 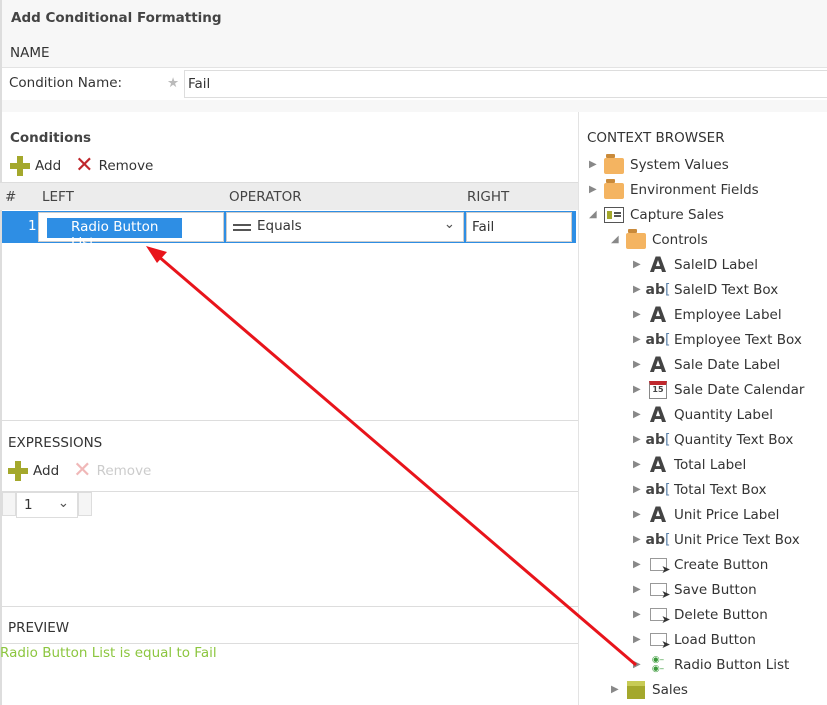 I want to click on tree-item-quantity-label: ▶ A Quantity Label, so click(x=703, y=414).